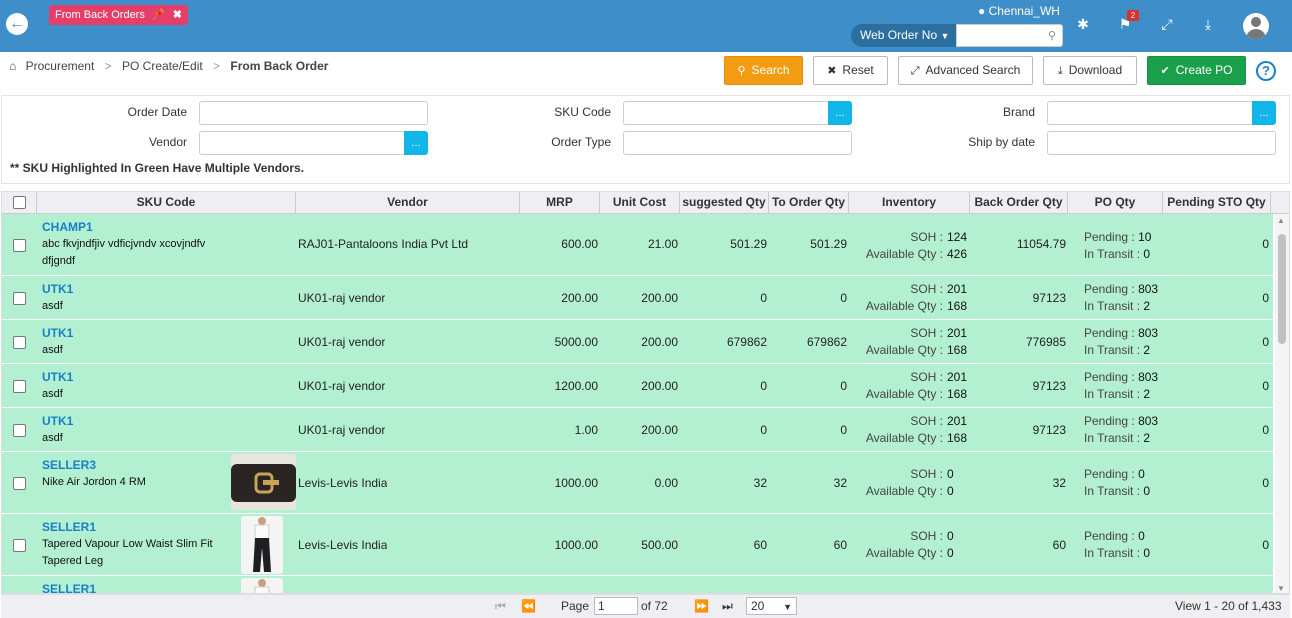 The width and height of the screenshot is (1292, 618). What do you see at coordinates (1122, 430) in the screenshot?
I see `po-qty-info: Pending : 803 In Transit : 2` at bounding box center [1122, 430].